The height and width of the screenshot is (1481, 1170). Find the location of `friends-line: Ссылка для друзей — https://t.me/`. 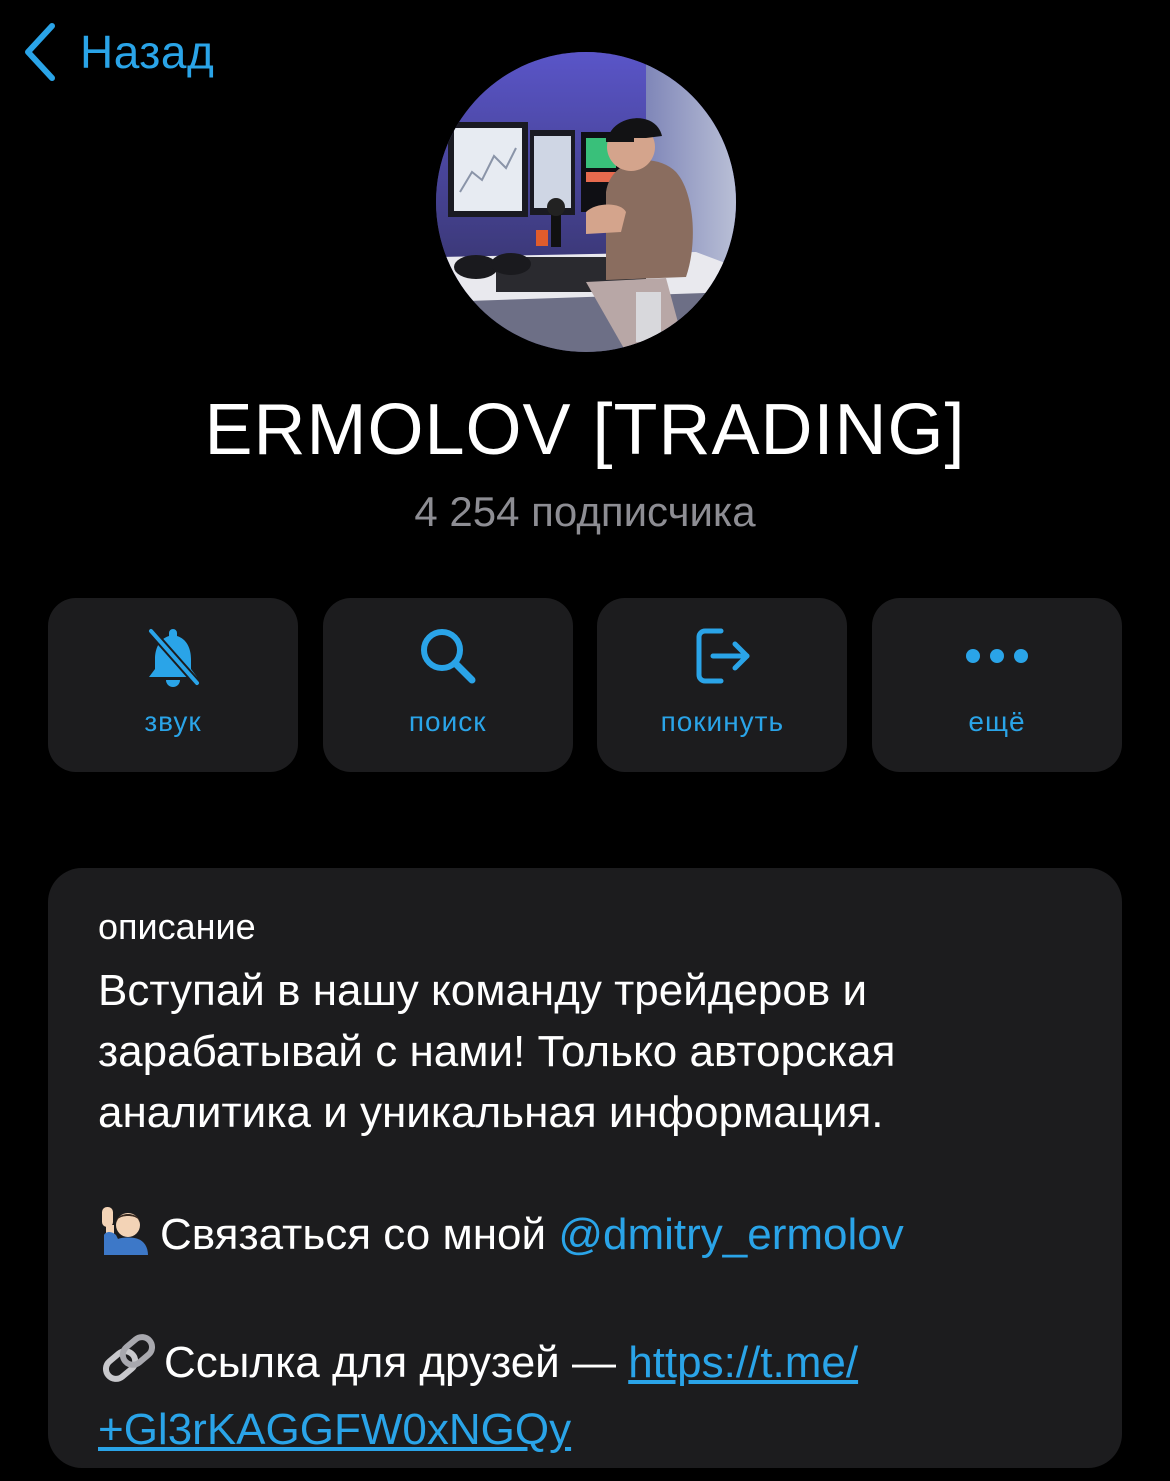

friends-line: Ссылка для друзей — https://t.me/ is located at coordinates (593, 1365).